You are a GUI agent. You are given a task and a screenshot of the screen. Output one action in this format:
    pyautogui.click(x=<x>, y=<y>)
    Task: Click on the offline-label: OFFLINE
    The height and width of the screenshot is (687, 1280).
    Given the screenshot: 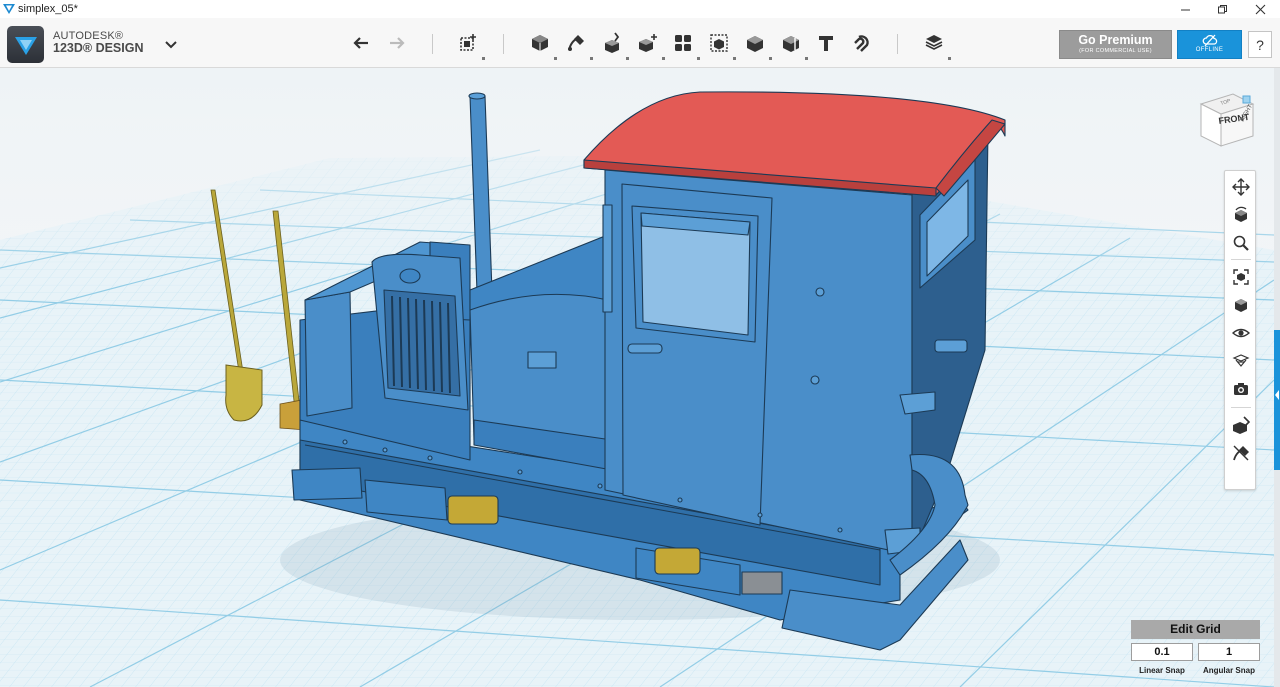 What is the action you would take?
    pyautogui.click(x=1209, y=50)
    